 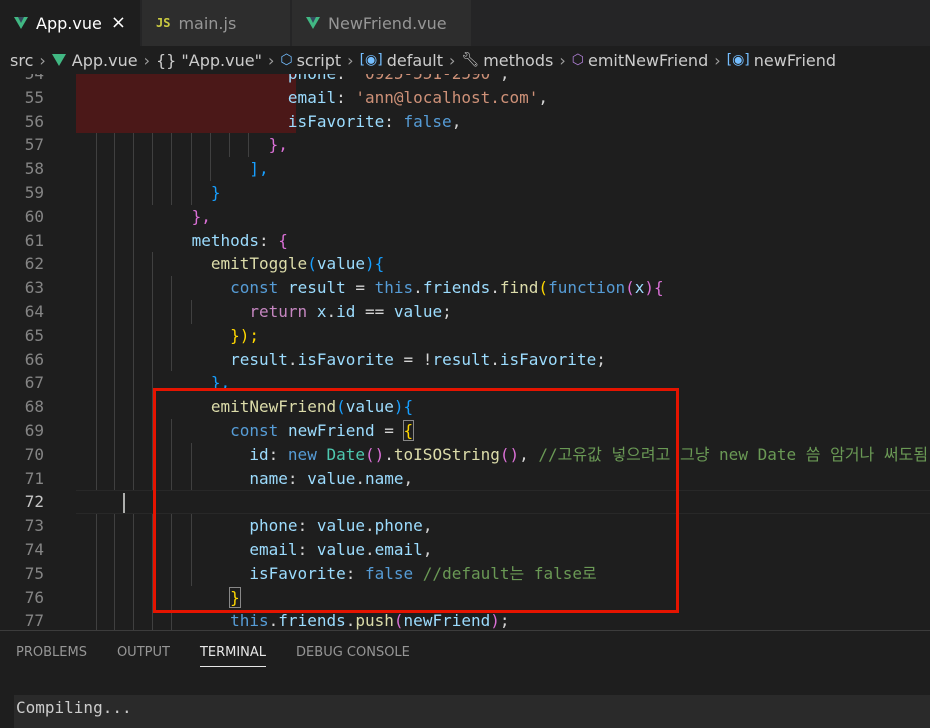 I want to click on panel-tabs: PROBLEMS OUTPUT TERMINAL DEBUG CONSOLE, so click(x=213, y=656).